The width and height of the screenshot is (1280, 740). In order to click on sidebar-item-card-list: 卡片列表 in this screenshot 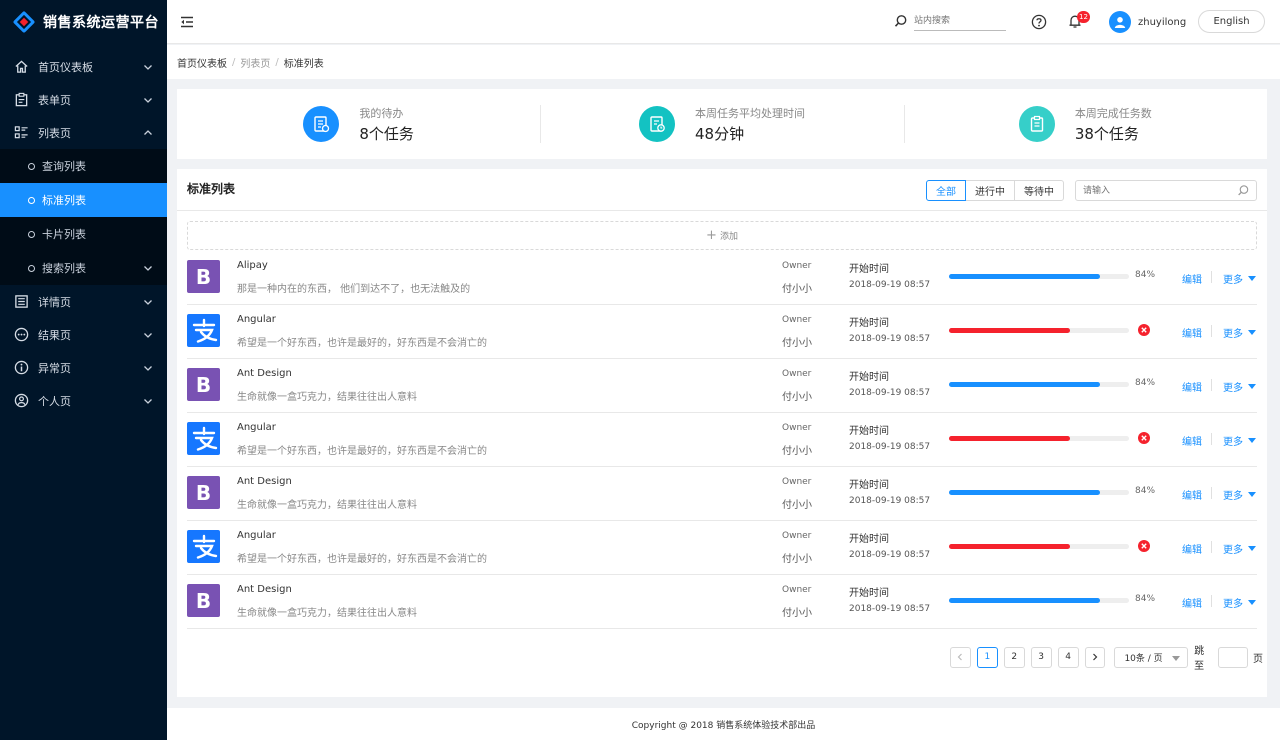, I will do `click(83, 234)`.